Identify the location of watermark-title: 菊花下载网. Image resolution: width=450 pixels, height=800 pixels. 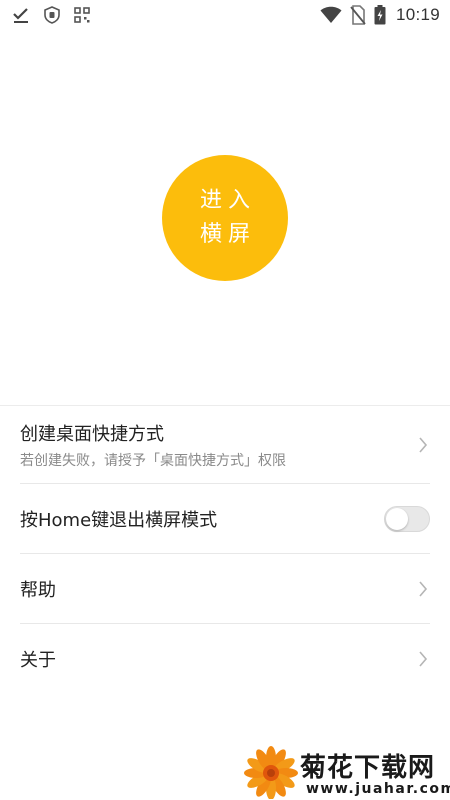
(368, 768).